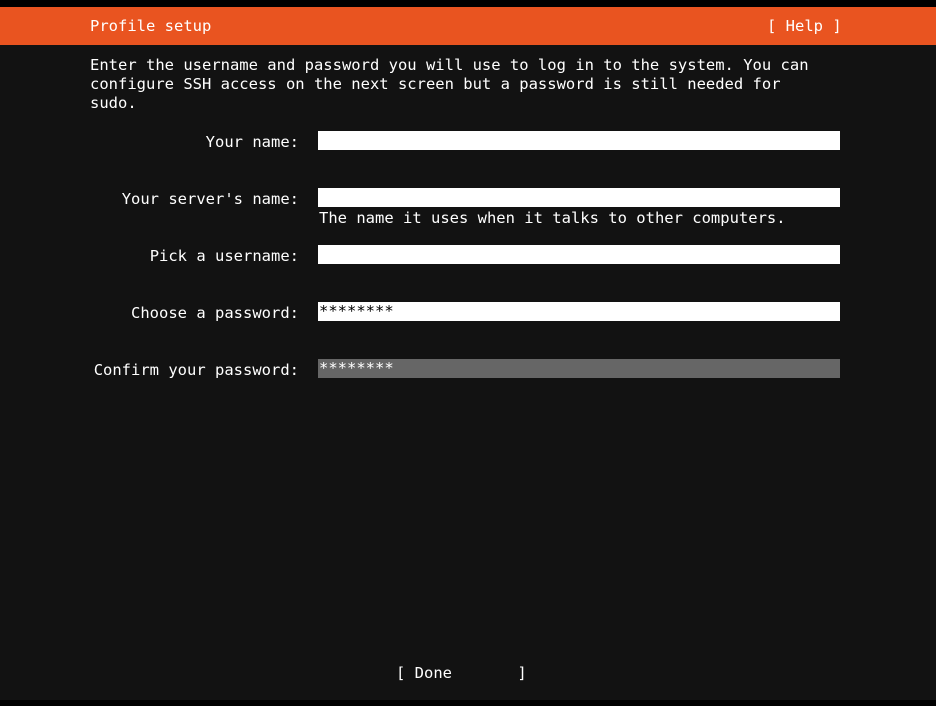 The width and height of the screenshot is (936, 706). I want to click on confirm-password-value: ********, so click(356, 368).